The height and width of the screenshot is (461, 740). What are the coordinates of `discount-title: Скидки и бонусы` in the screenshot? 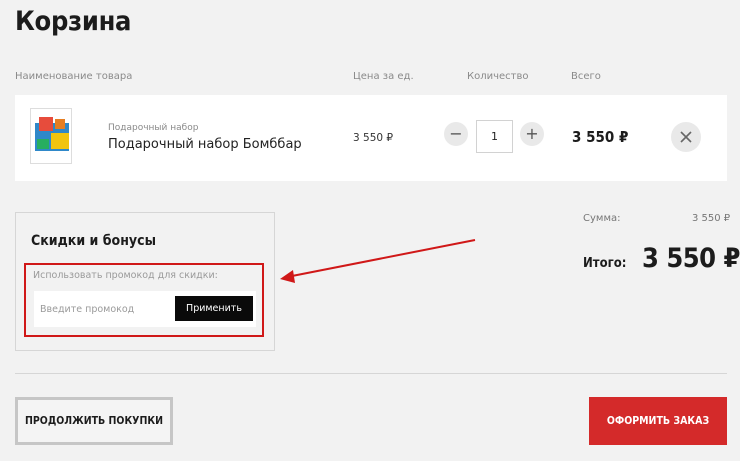 It's located at (93, 241).